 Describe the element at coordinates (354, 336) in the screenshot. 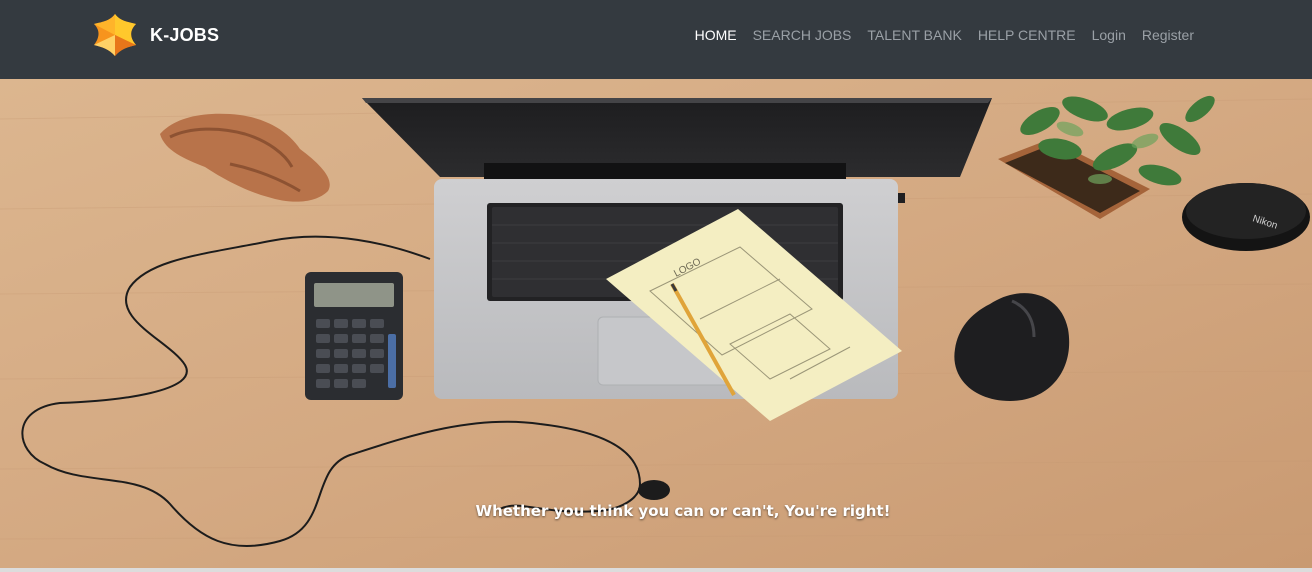

I see `calculator` at that location.